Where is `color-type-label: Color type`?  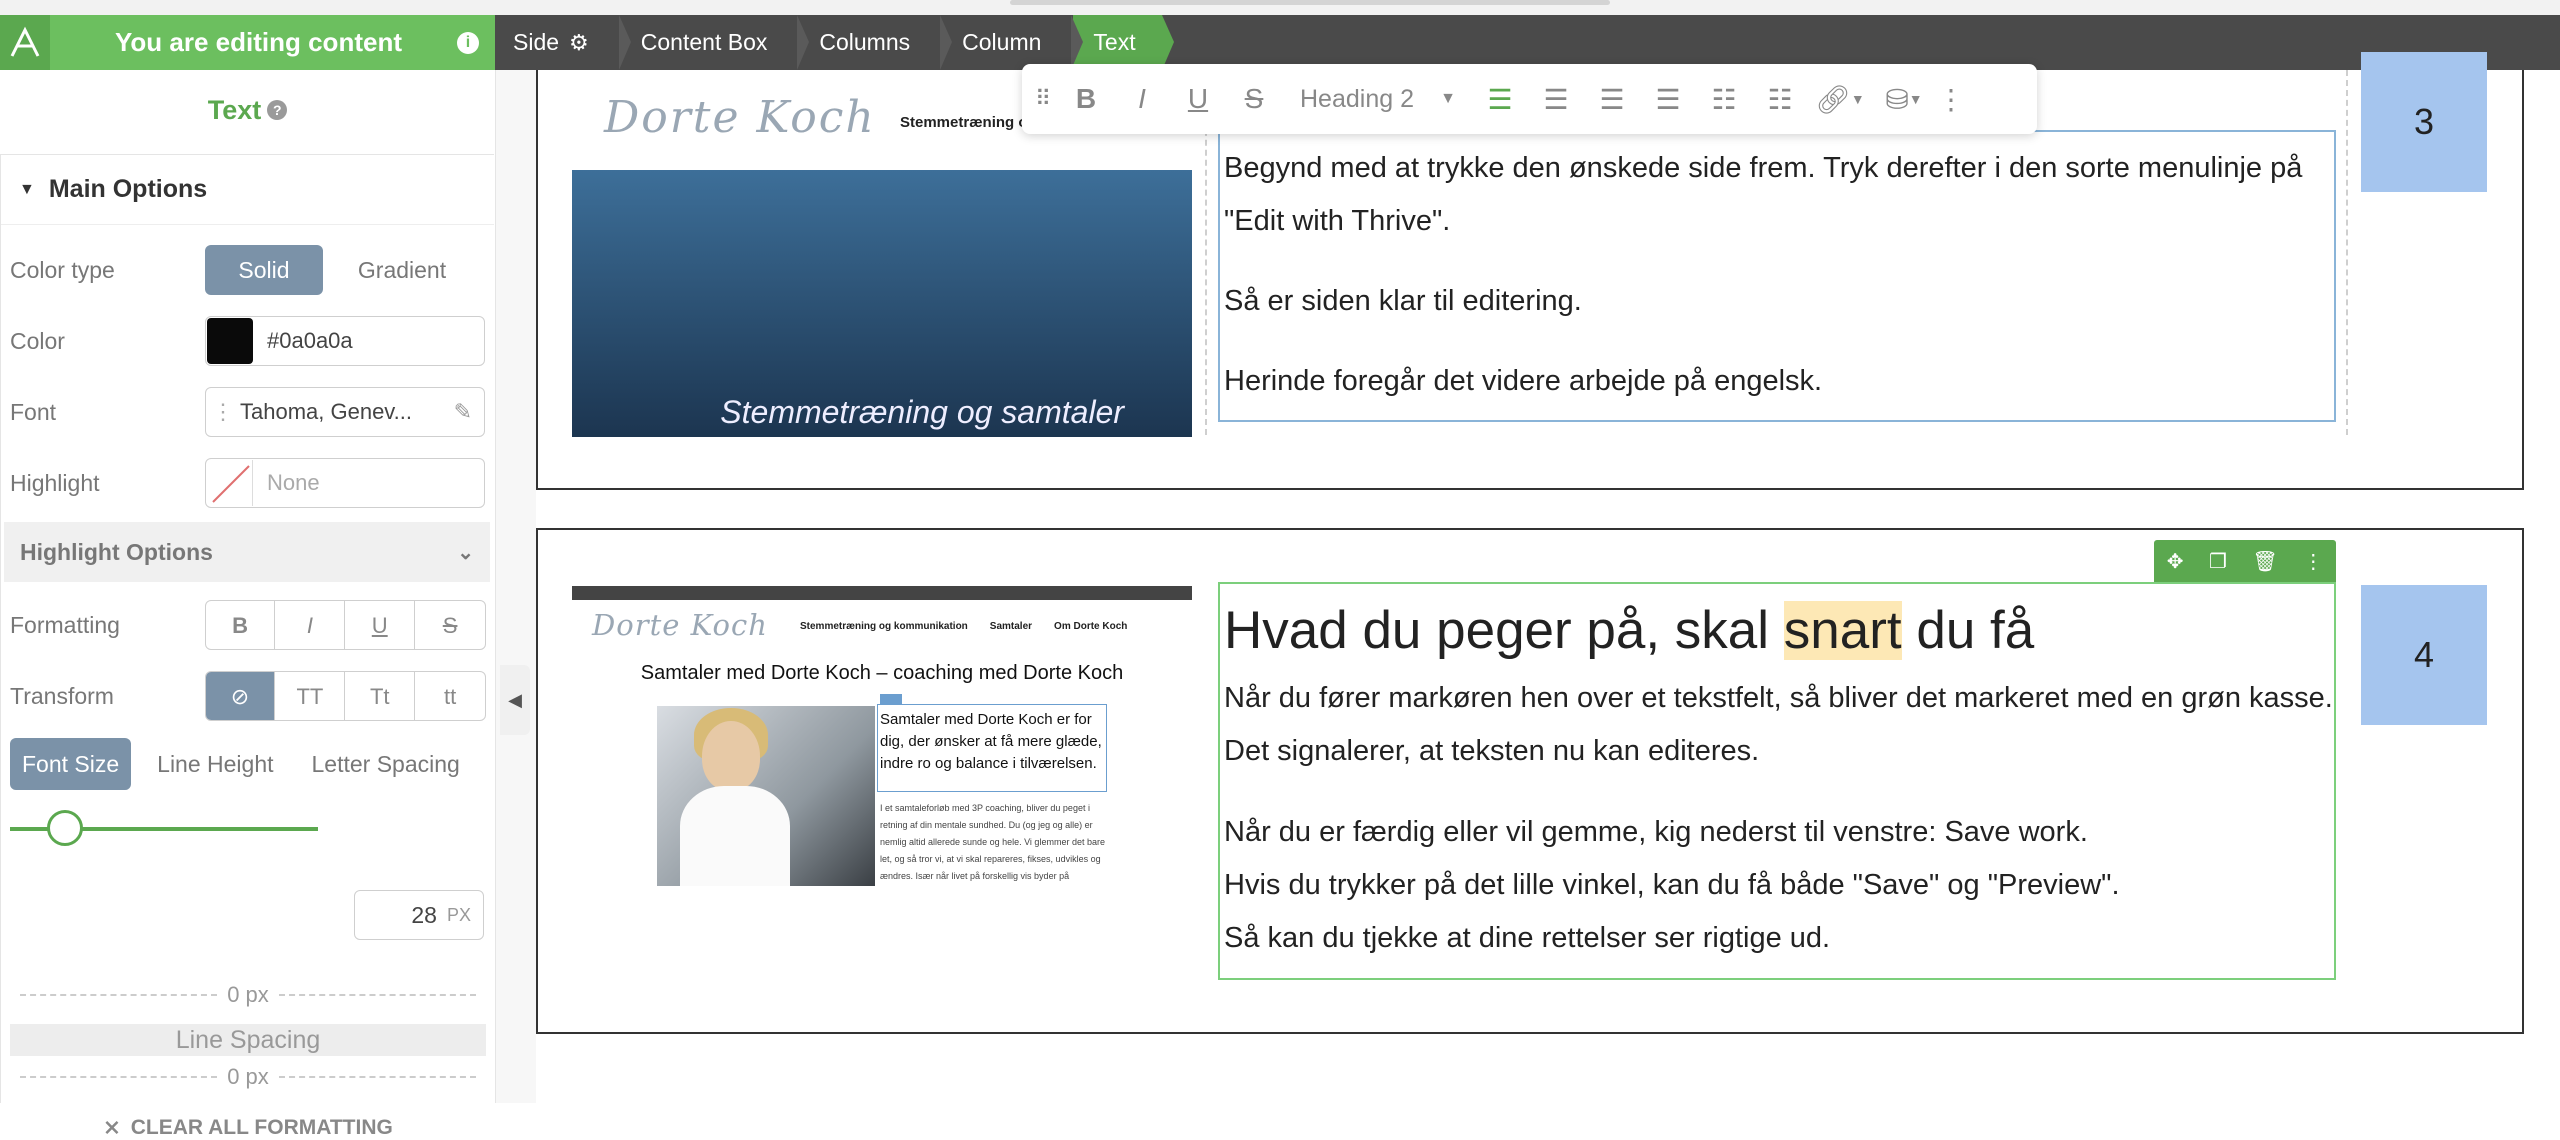 color-type-label: Color type is located at coordinates (62, 269).